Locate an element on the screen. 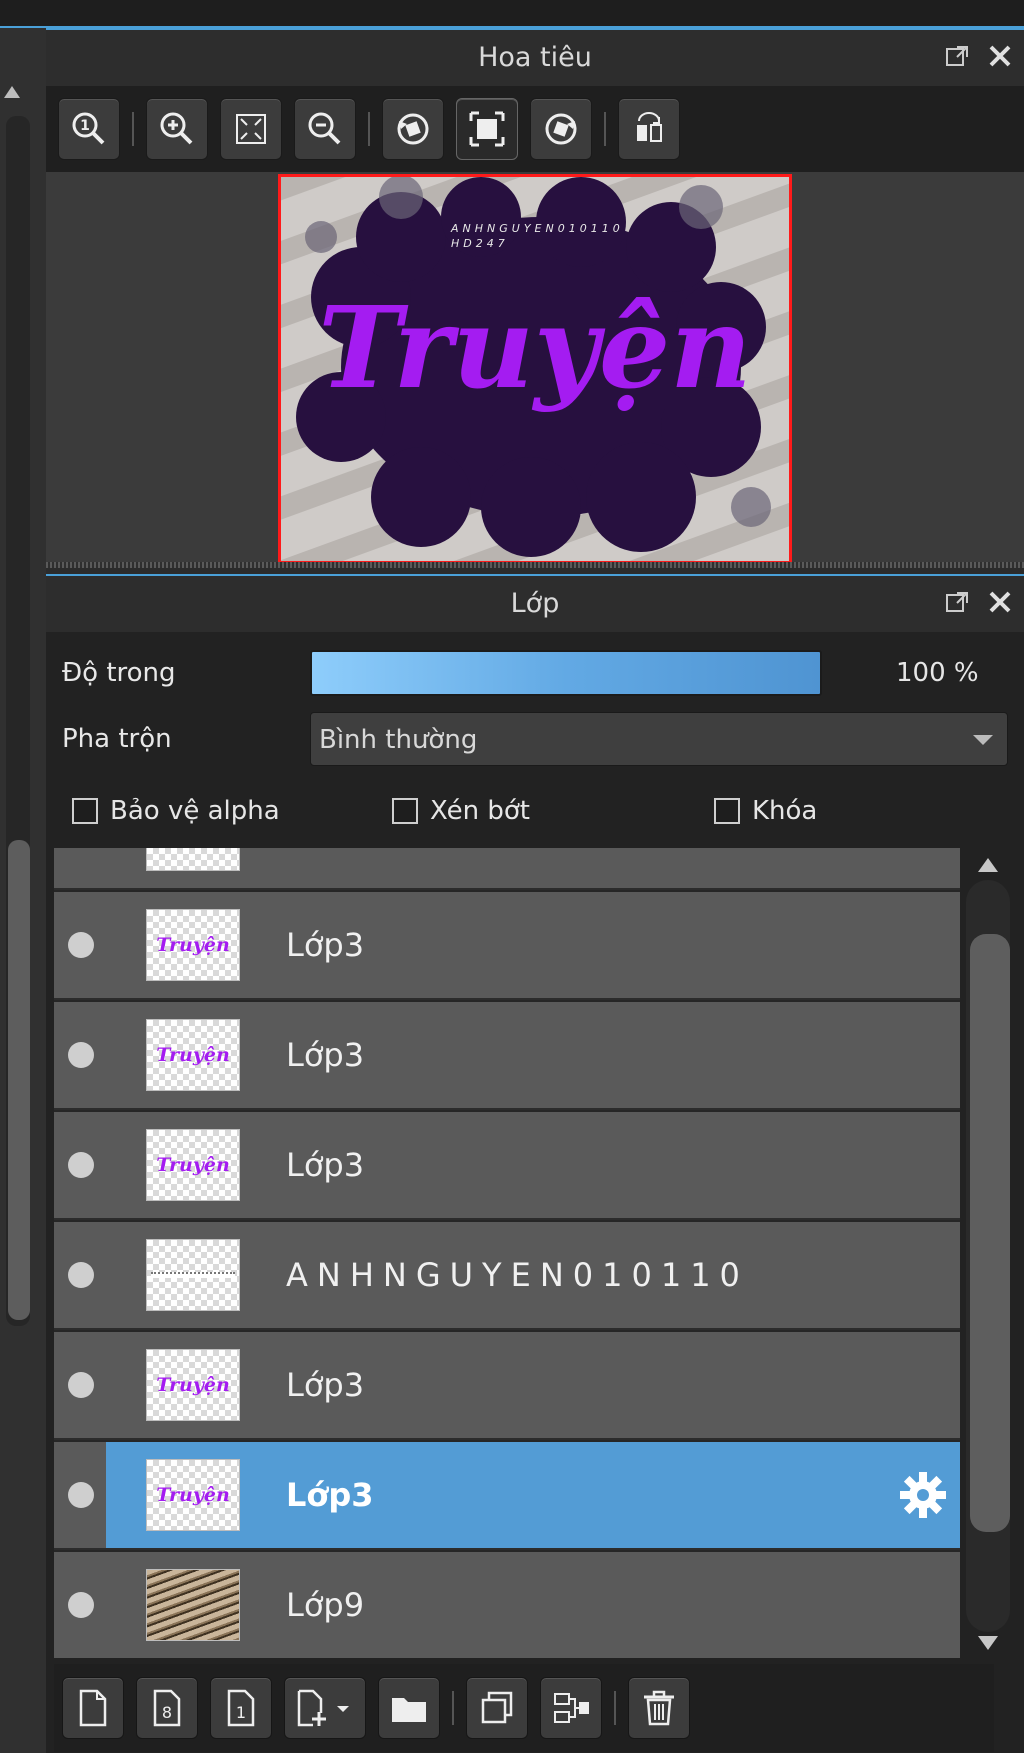  duplicate-layer-icon is located at coordinates (497, 1708).